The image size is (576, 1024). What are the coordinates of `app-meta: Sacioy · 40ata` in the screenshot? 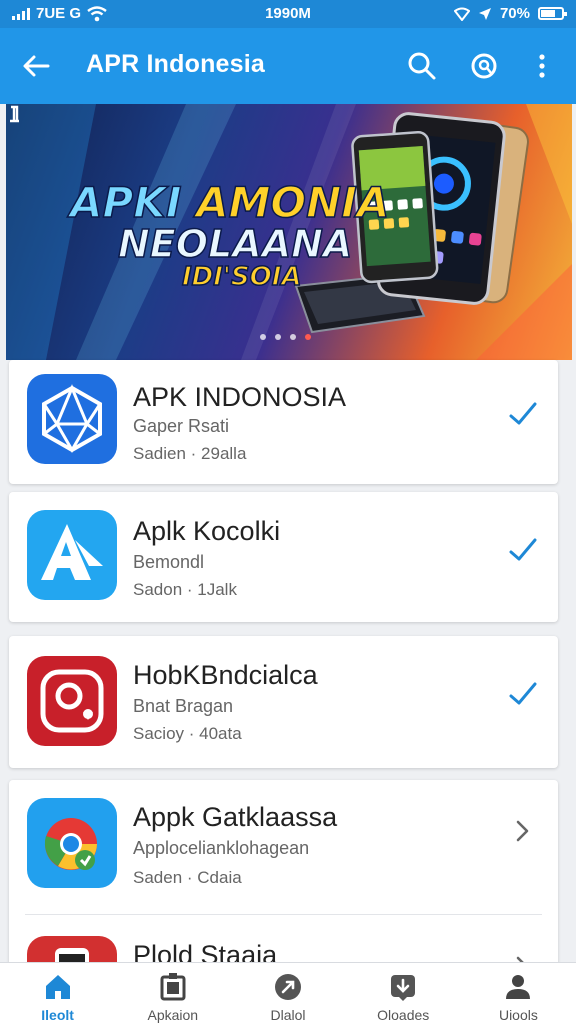 It's located at (187, 733).